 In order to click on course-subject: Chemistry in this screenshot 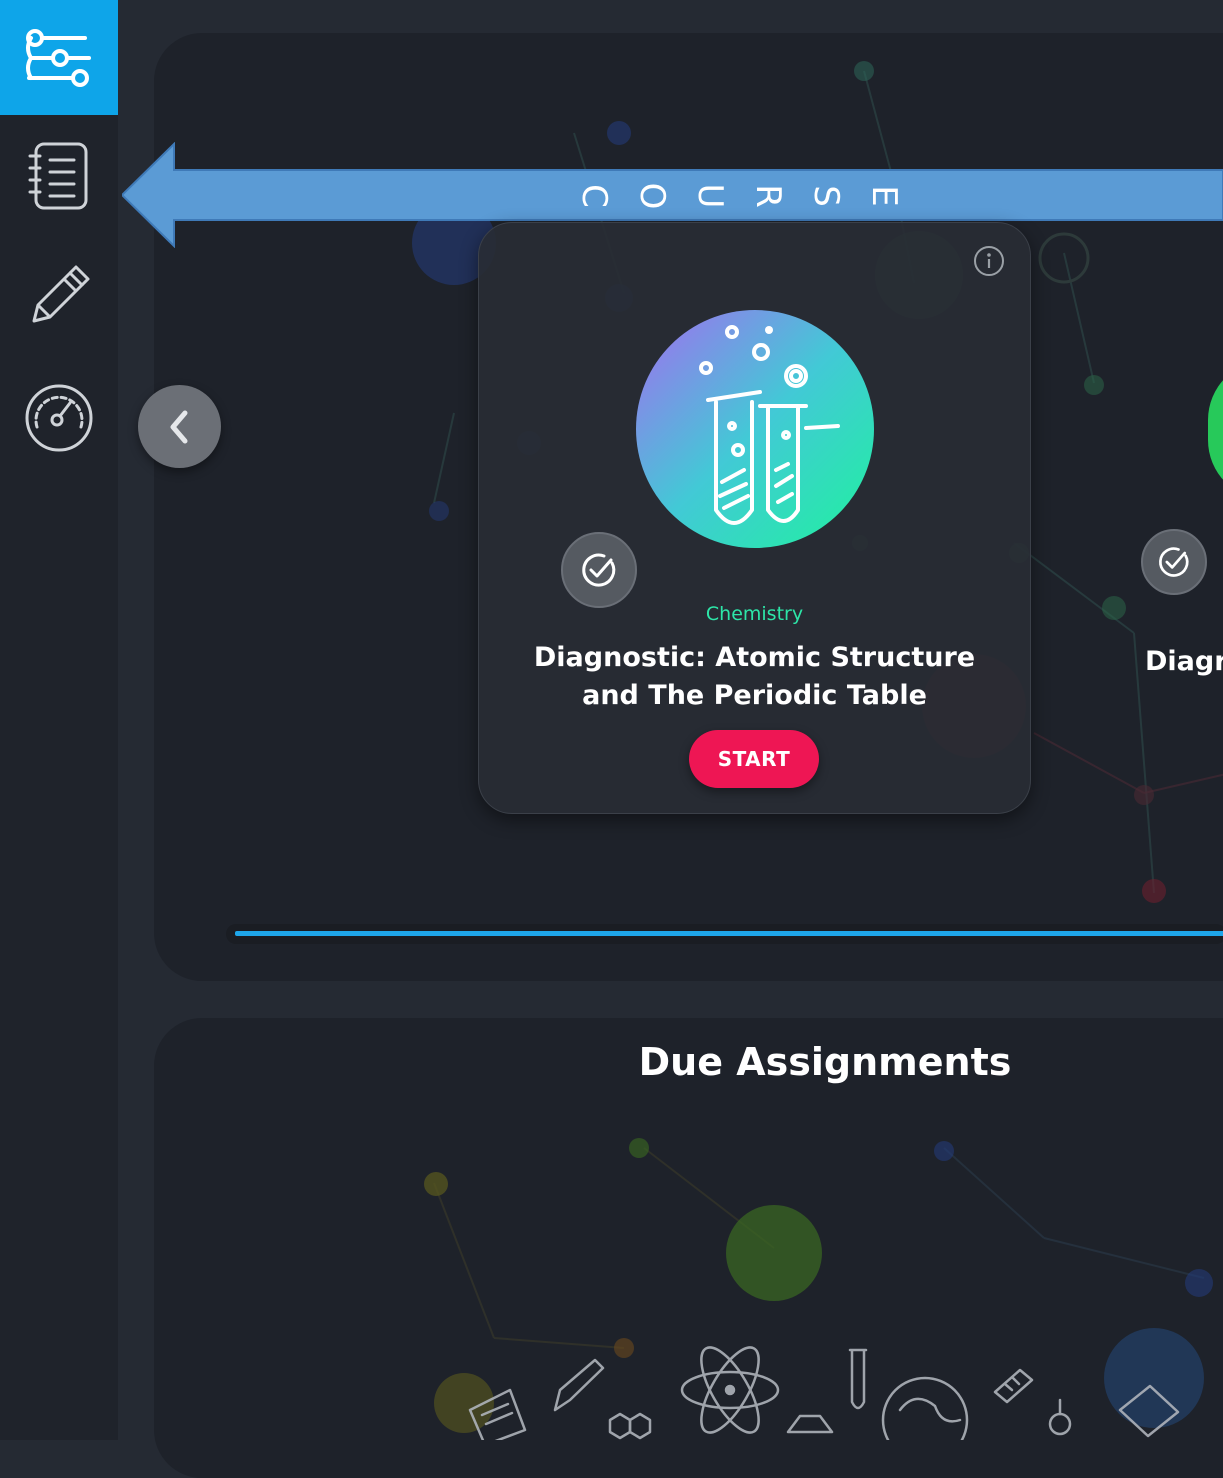, I will do `click(754, 614)`.